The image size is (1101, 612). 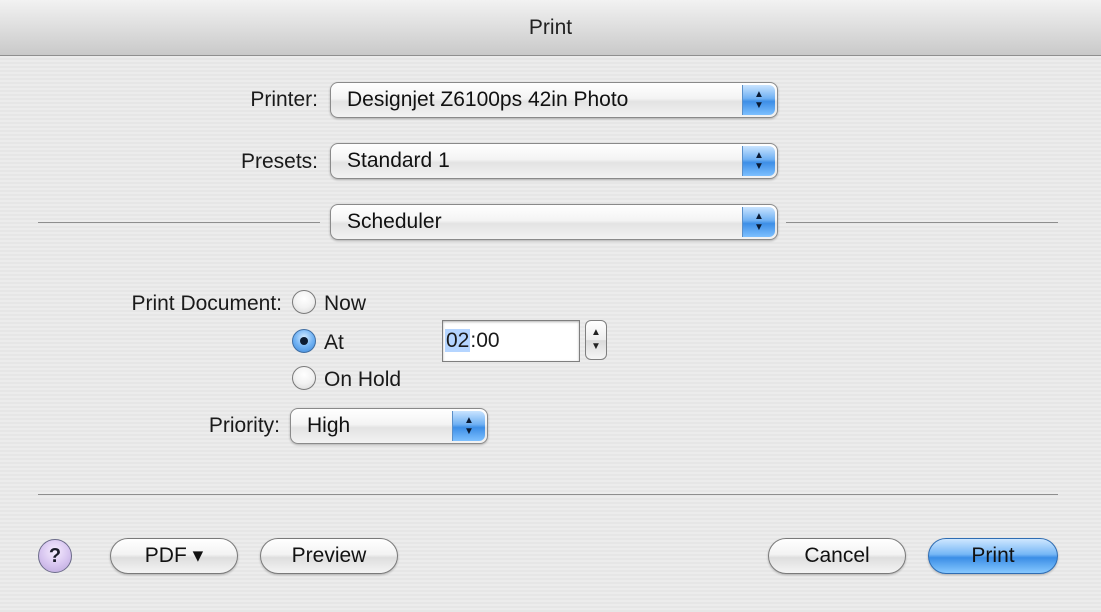 What do you see at coordinates (458, 340) in the screenshot?
I see `time-hour: 02` at bounding box center [458, 340].